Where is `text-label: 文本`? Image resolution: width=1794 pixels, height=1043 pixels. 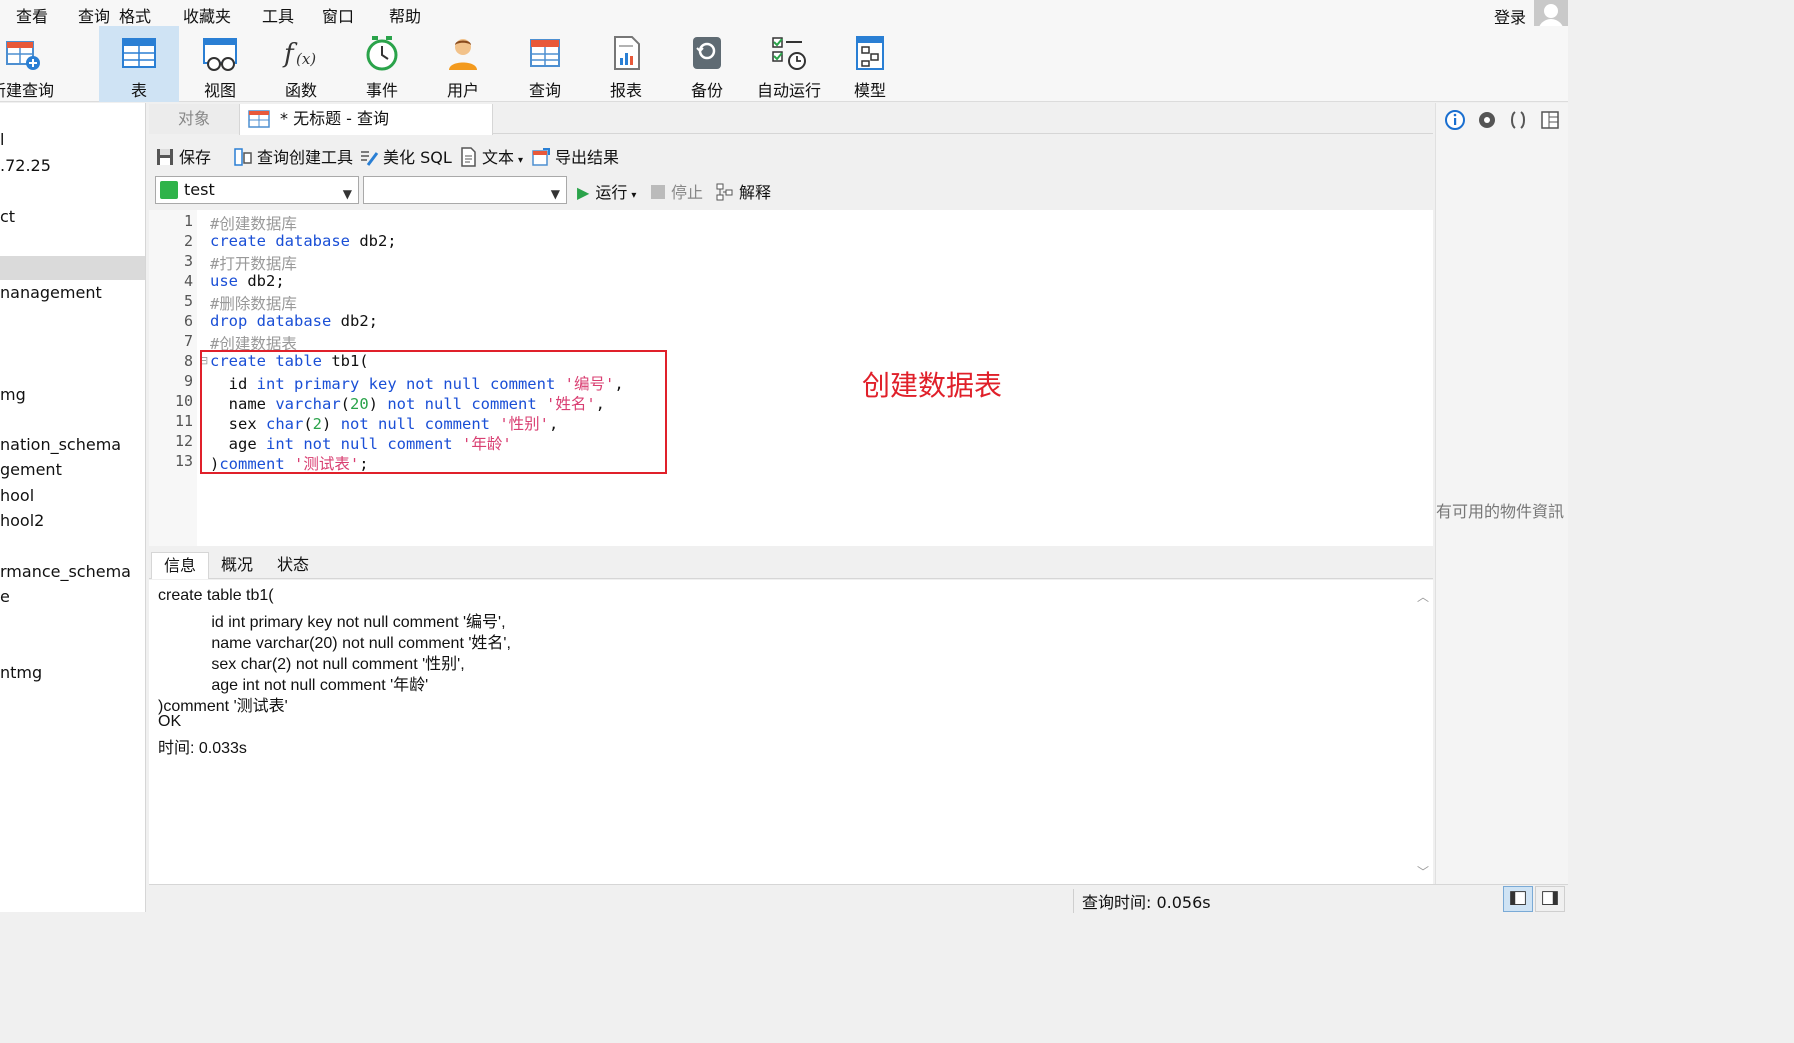 text-label: 文本 is located at coordinates (498, 157).